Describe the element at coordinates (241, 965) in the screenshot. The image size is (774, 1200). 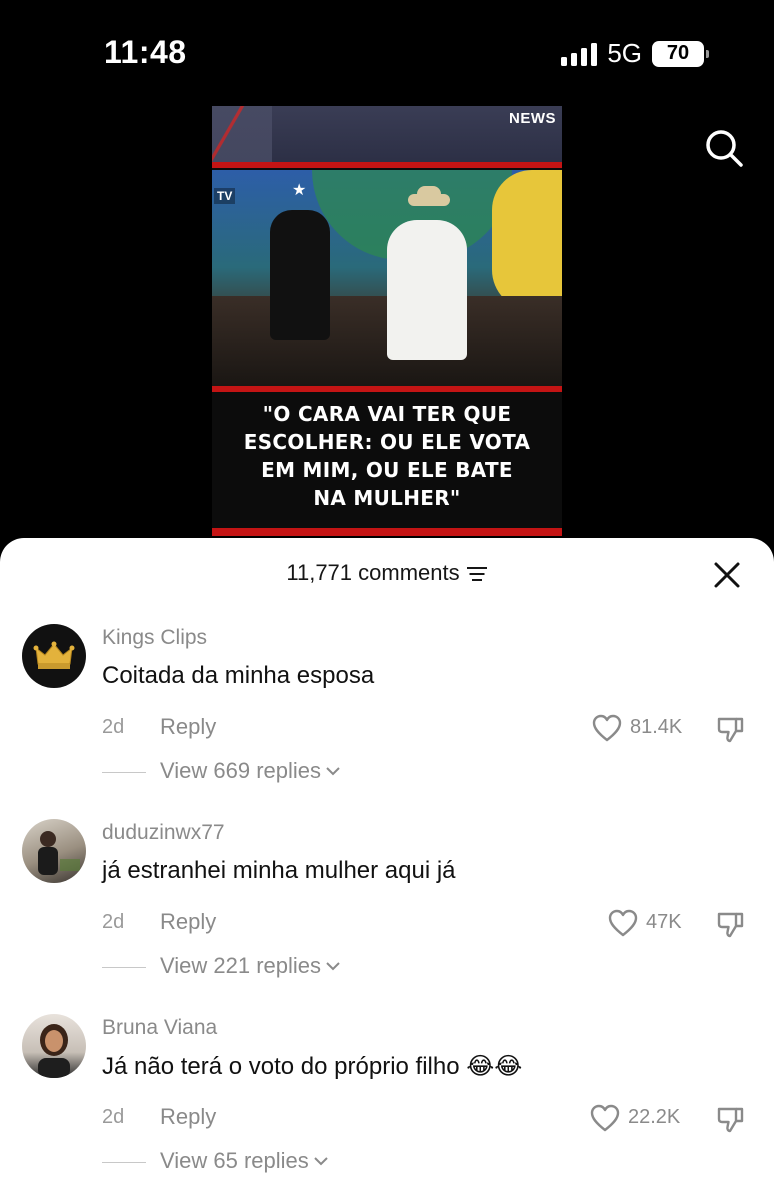
I see `view-replies-label: View 221 replies` at that location.